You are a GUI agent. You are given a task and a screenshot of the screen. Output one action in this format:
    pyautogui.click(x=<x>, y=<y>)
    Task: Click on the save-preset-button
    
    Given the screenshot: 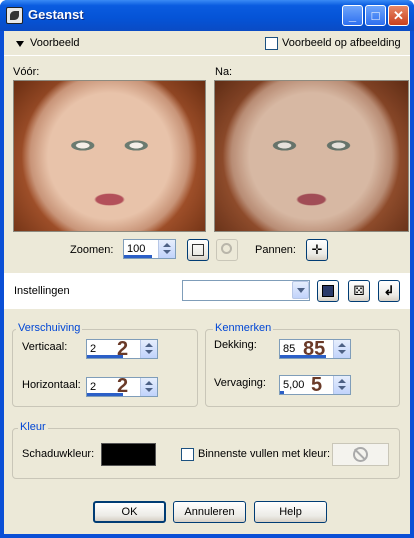 What is the action you would take?
    pyautogui.click(x=328, y=291)
    